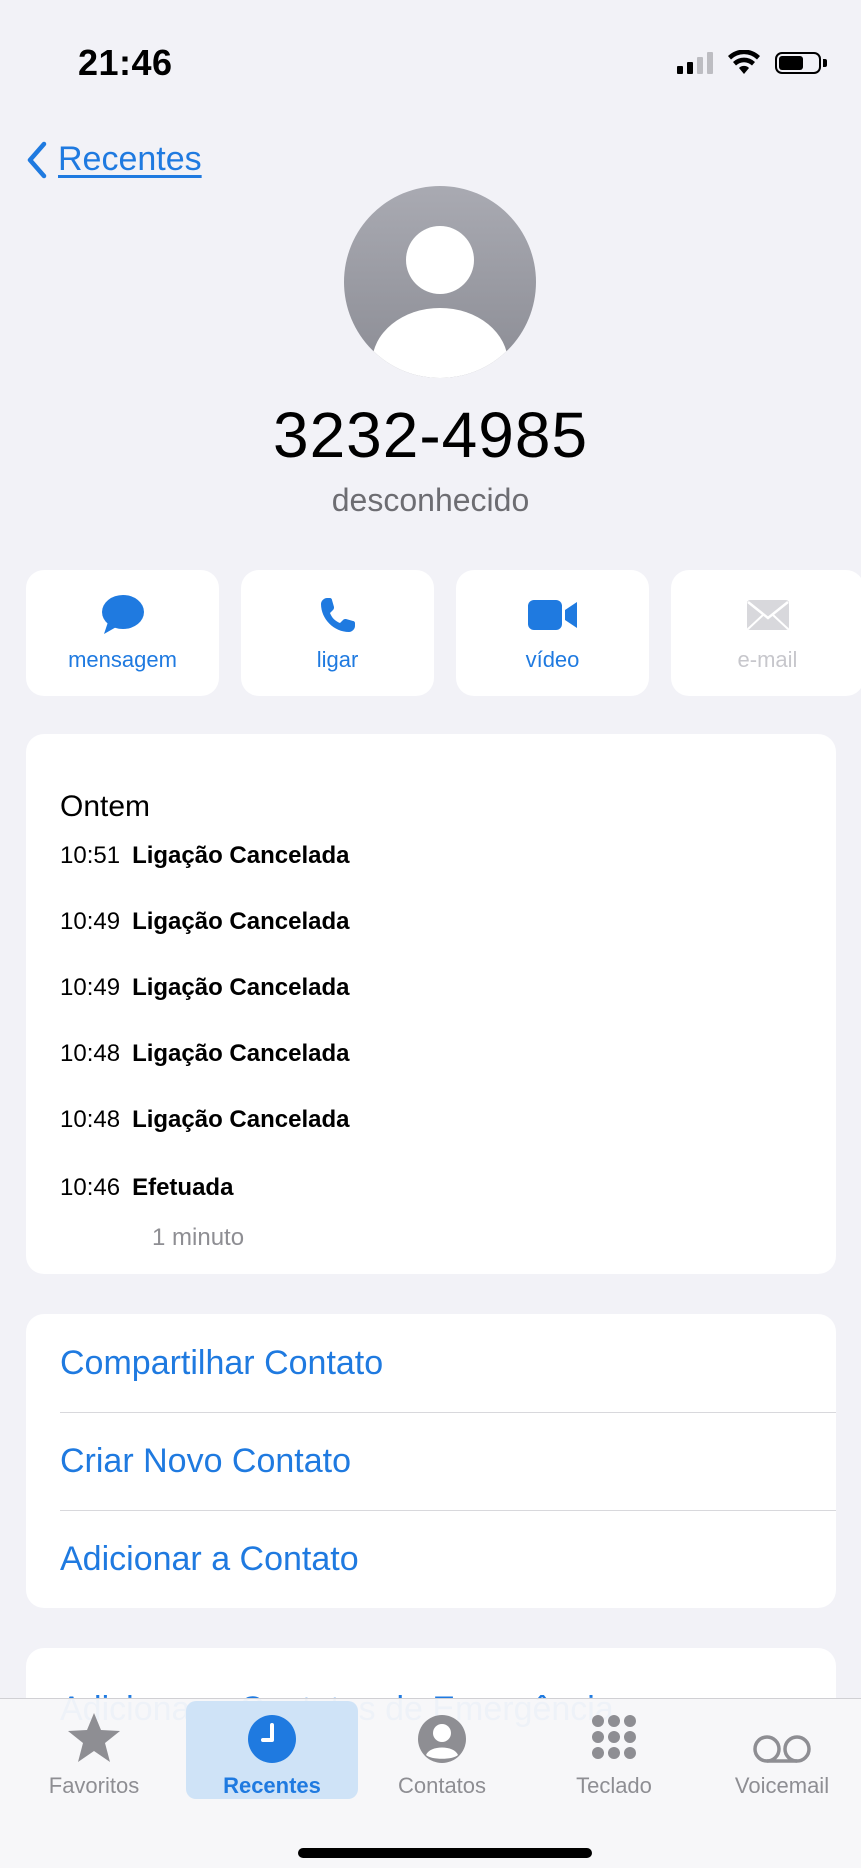 The width and height of the screenshot is (861, 1868). Describe the element at coordinates (183, 1187) in the screenshot. I see `call-status: Efetuada` at that location.